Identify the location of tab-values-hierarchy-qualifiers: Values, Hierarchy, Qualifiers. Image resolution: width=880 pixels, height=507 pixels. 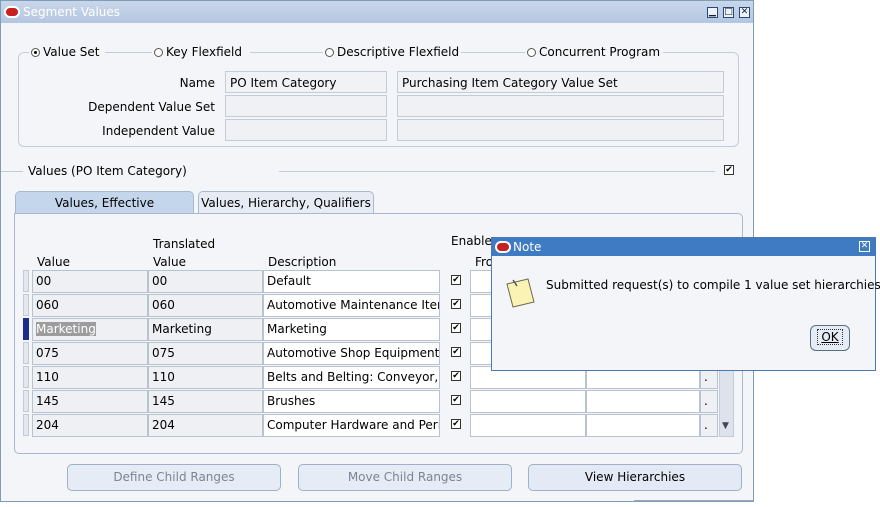
(286, 202).